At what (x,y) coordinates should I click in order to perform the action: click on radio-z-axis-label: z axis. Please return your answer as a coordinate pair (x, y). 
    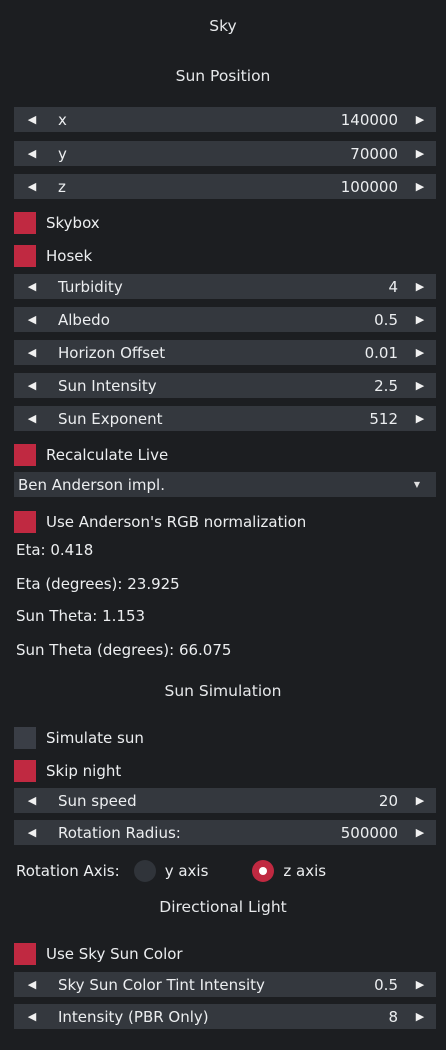
    Looking at the image, I should click on (305, 871).